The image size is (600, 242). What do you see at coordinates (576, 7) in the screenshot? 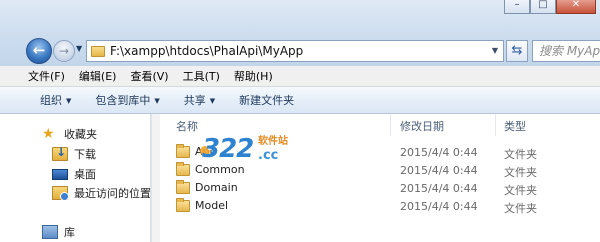
I see `close-button: ✕` at bounding box center [576, 7].